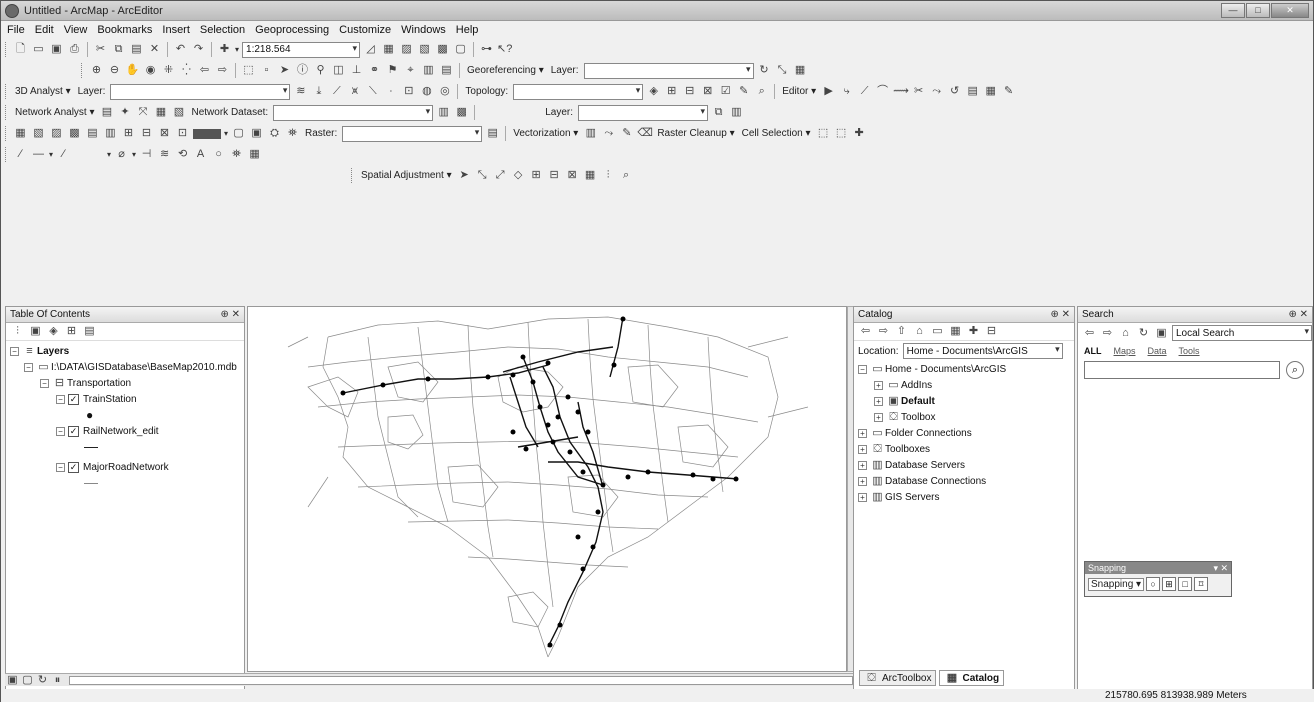 The image size is (1314, 702). What do you see at coordinates (74, 49) in the screenshot?
I see `print-icon: ⎙` at bounding box center [74, 49].